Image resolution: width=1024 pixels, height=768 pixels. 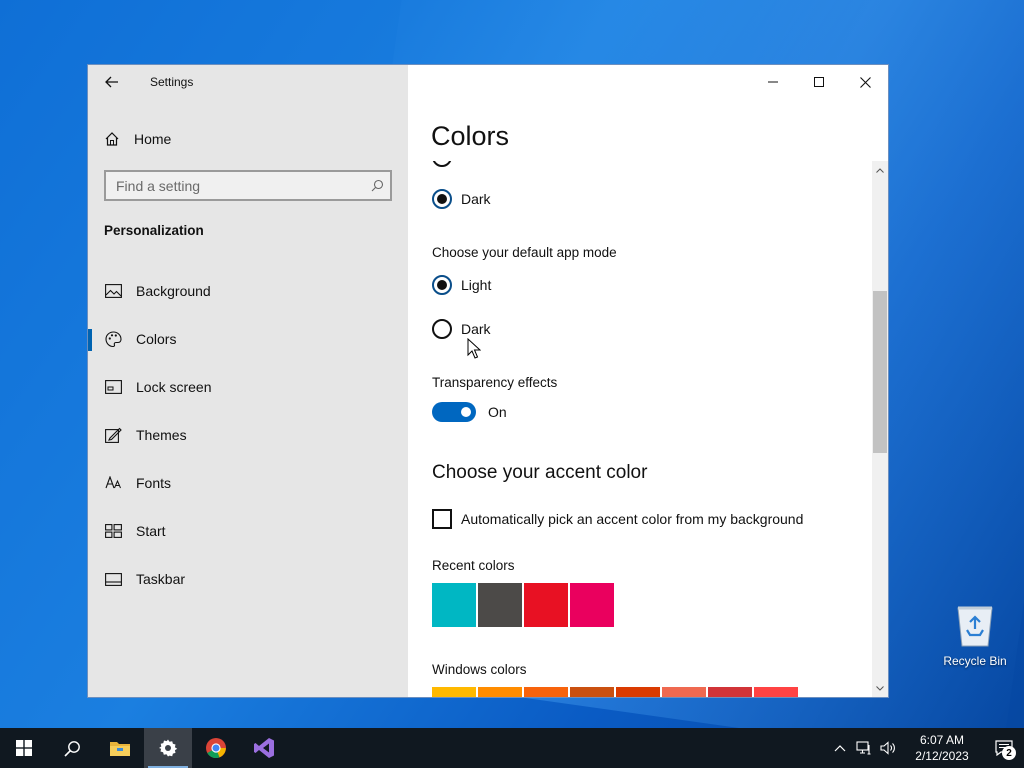 What do you see at coordinates (1004, 748) in the screenshot?
I see `action-center-button: 2` at bounding box center [1004, 748].